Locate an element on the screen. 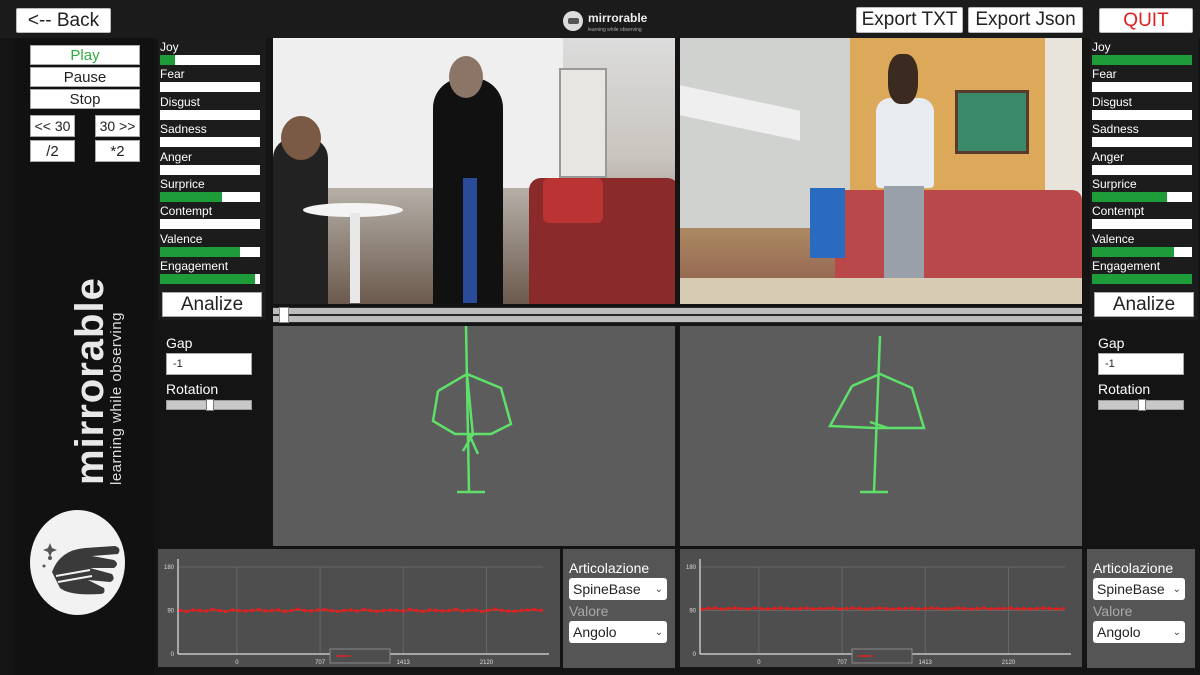 This screenshot has width=1200, height=675. chart-ytick-label: 90 is located at coordinates (170, 612).